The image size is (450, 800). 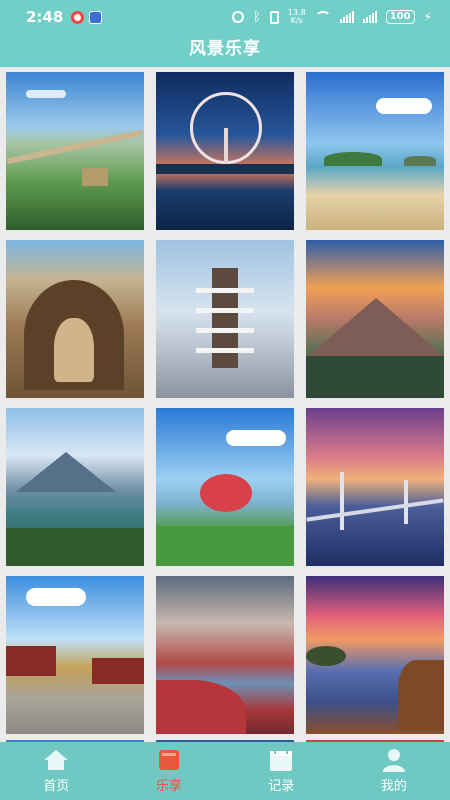 I want to click on book-icon, so click(x=169, y=760).